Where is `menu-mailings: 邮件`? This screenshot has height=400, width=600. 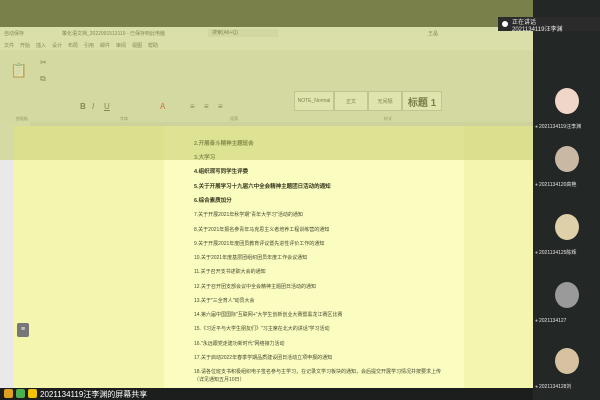
menu-mailings: 邮件 is located at coordinates (105, 45).